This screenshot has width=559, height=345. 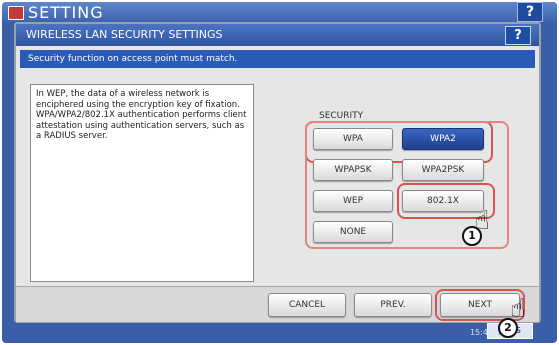 I want to click on wep-button: WEP, so click(x=353, y=201).